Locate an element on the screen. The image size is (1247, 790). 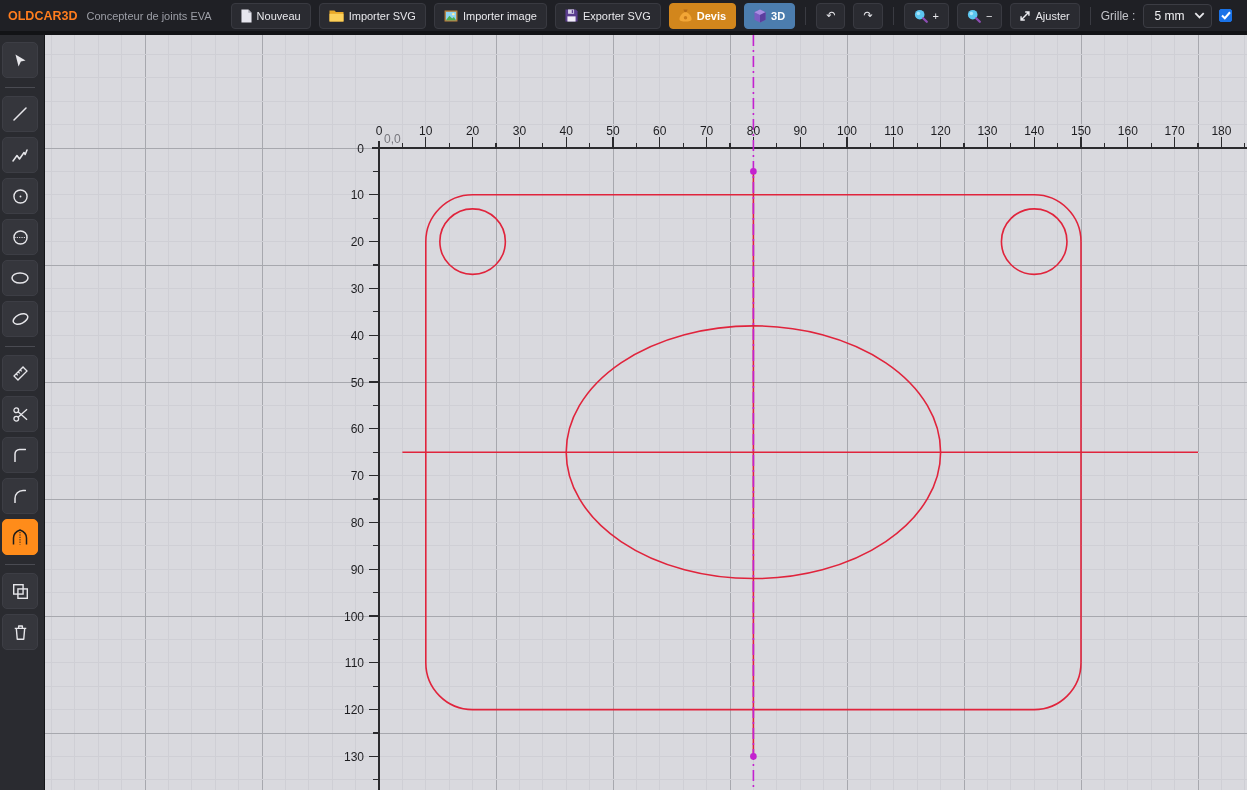
ellipse-tool-button is located at coordinates (20, 278).